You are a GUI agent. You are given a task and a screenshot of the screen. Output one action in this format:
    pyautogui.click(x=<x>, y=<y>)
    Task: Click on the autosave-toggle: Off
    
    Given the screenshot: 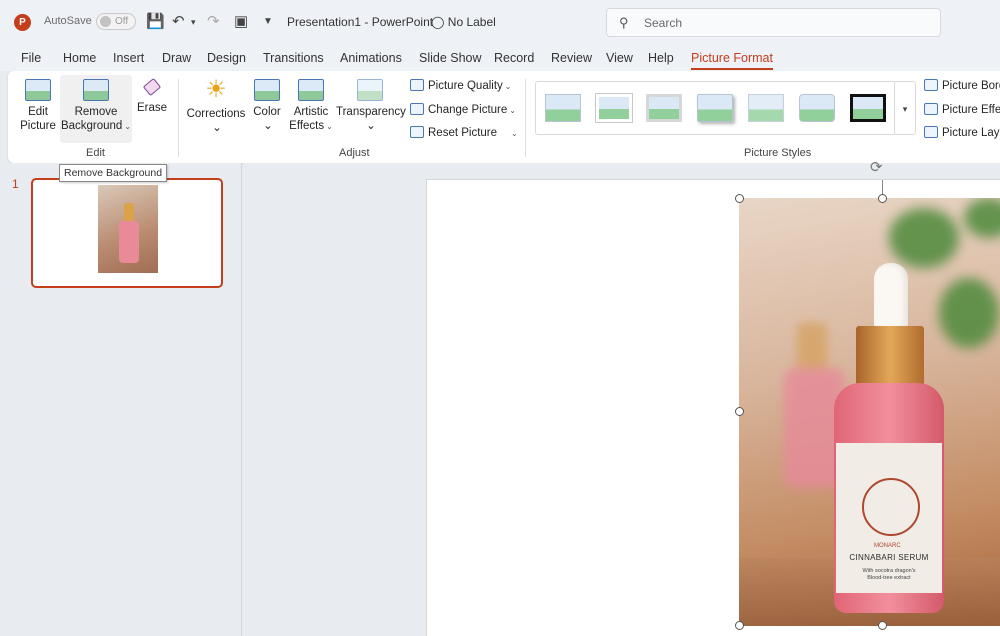 What is the action you would take?
    pyautogui.click(x=116, y=21)
    